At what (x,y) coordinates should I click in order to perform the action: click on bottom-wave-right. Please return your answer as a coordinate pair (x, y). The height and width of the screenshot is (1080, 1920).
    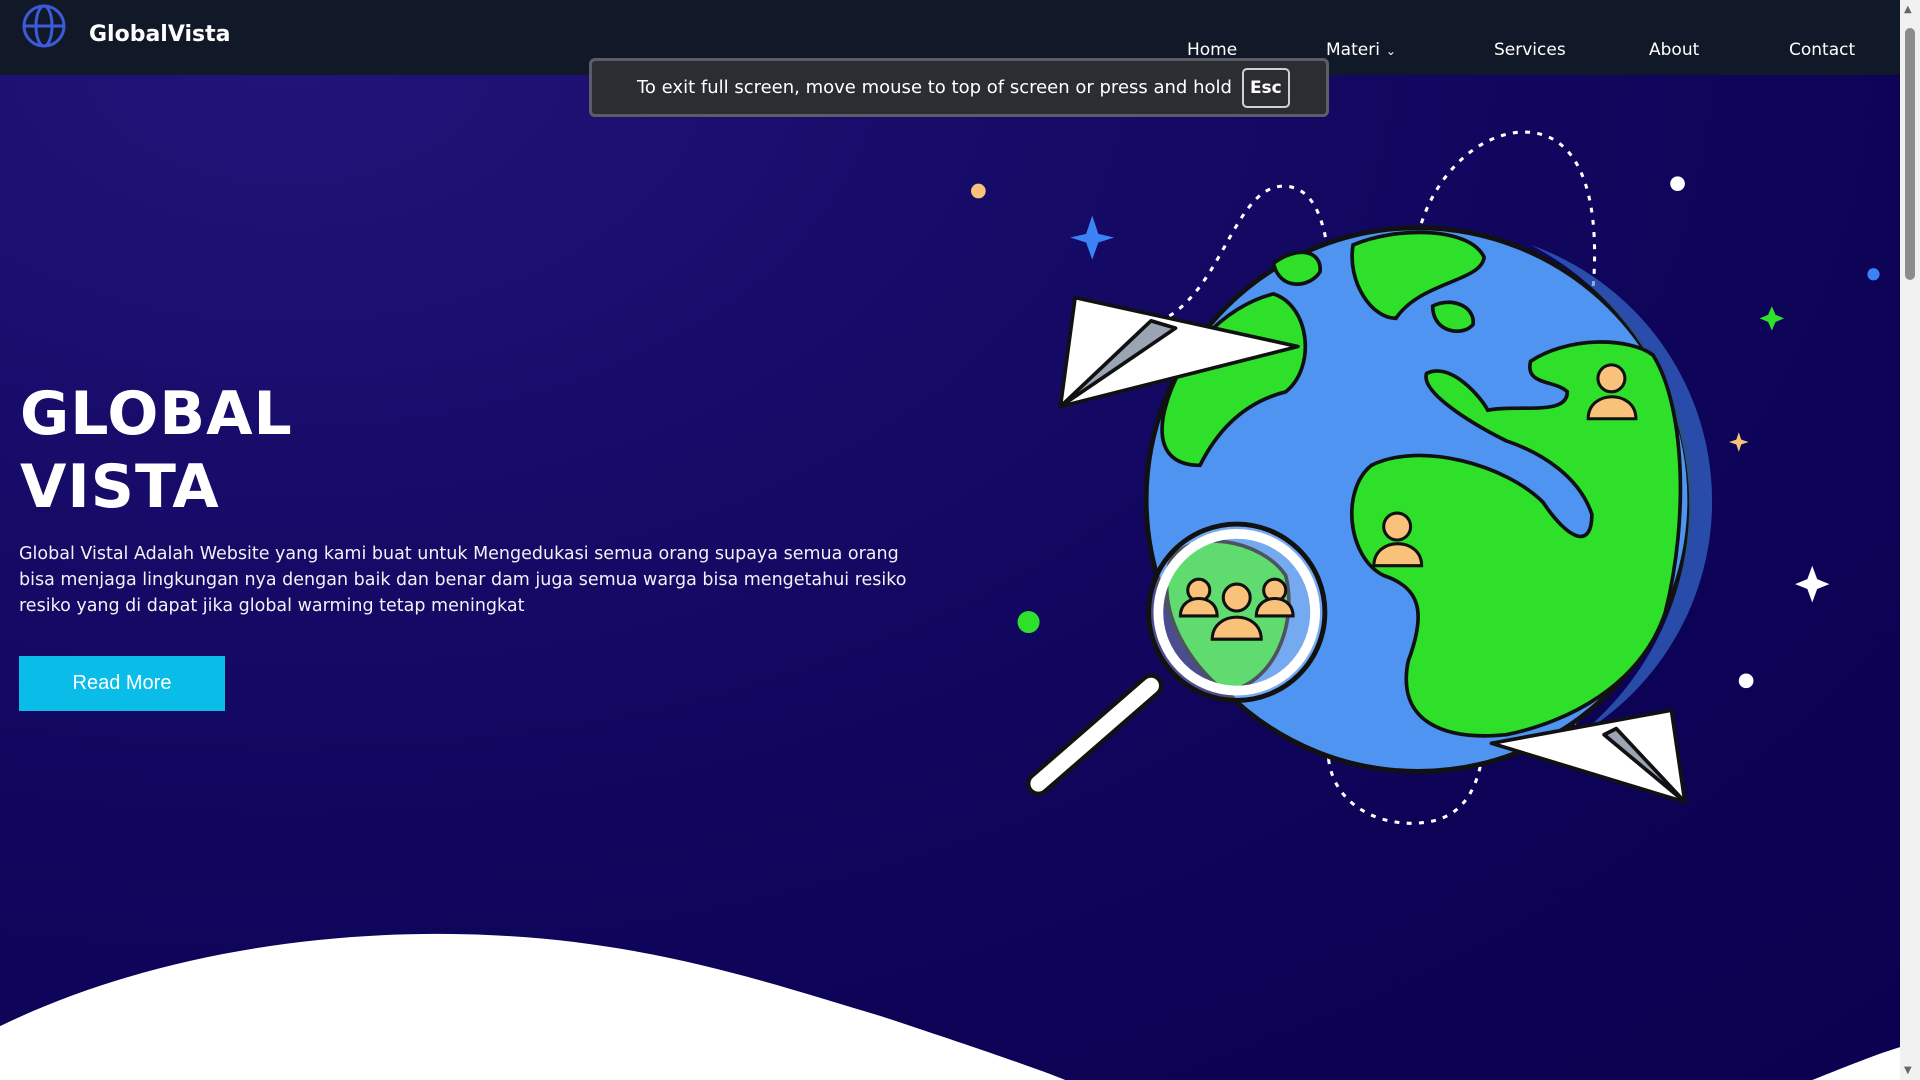
    Looking at the image, I should click on (1856, 1063).